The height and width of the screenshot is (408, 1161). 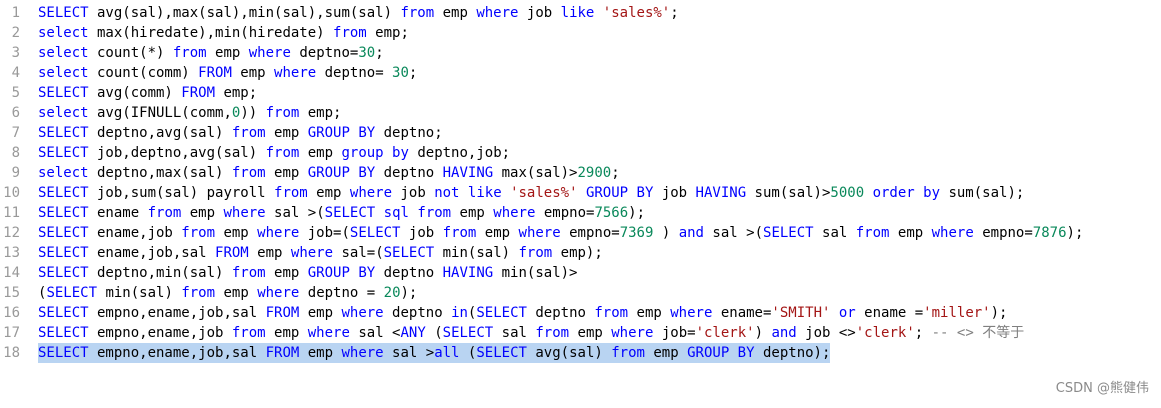 What do you see at coordinates (792, 353) in the screenshot?
I see `token-plain: deptno);` at bounding box center [792, 353].